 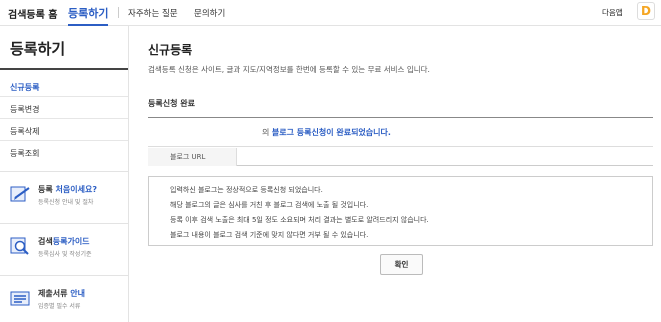 What do you see at coordinates (330, 13) in the screenshot?
I see `top-nav: 검색등록 홈 등록하기 자주하는 질문 문의하기 다음앱 D` at bounding box center [330, 13].